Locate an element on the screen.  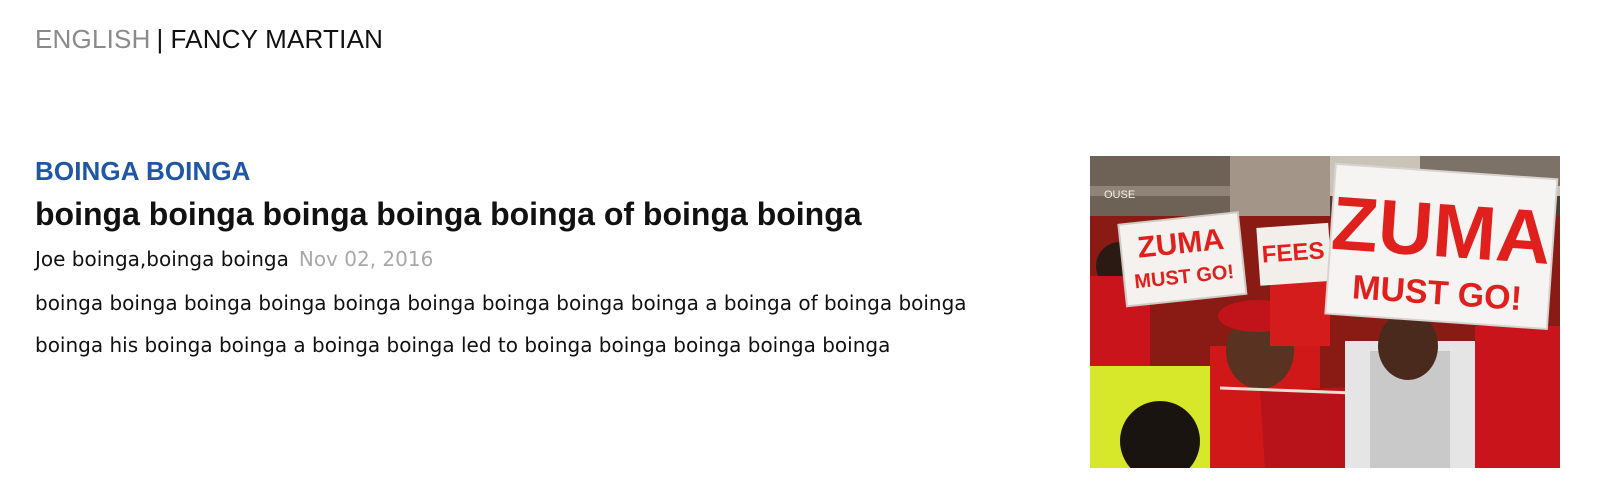
article-category-link: BOINGA BOINGA is located at coordinates (540, 171).